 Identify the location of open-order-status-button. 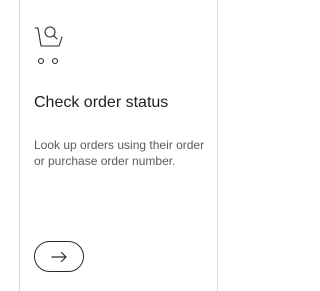
(59, 256).